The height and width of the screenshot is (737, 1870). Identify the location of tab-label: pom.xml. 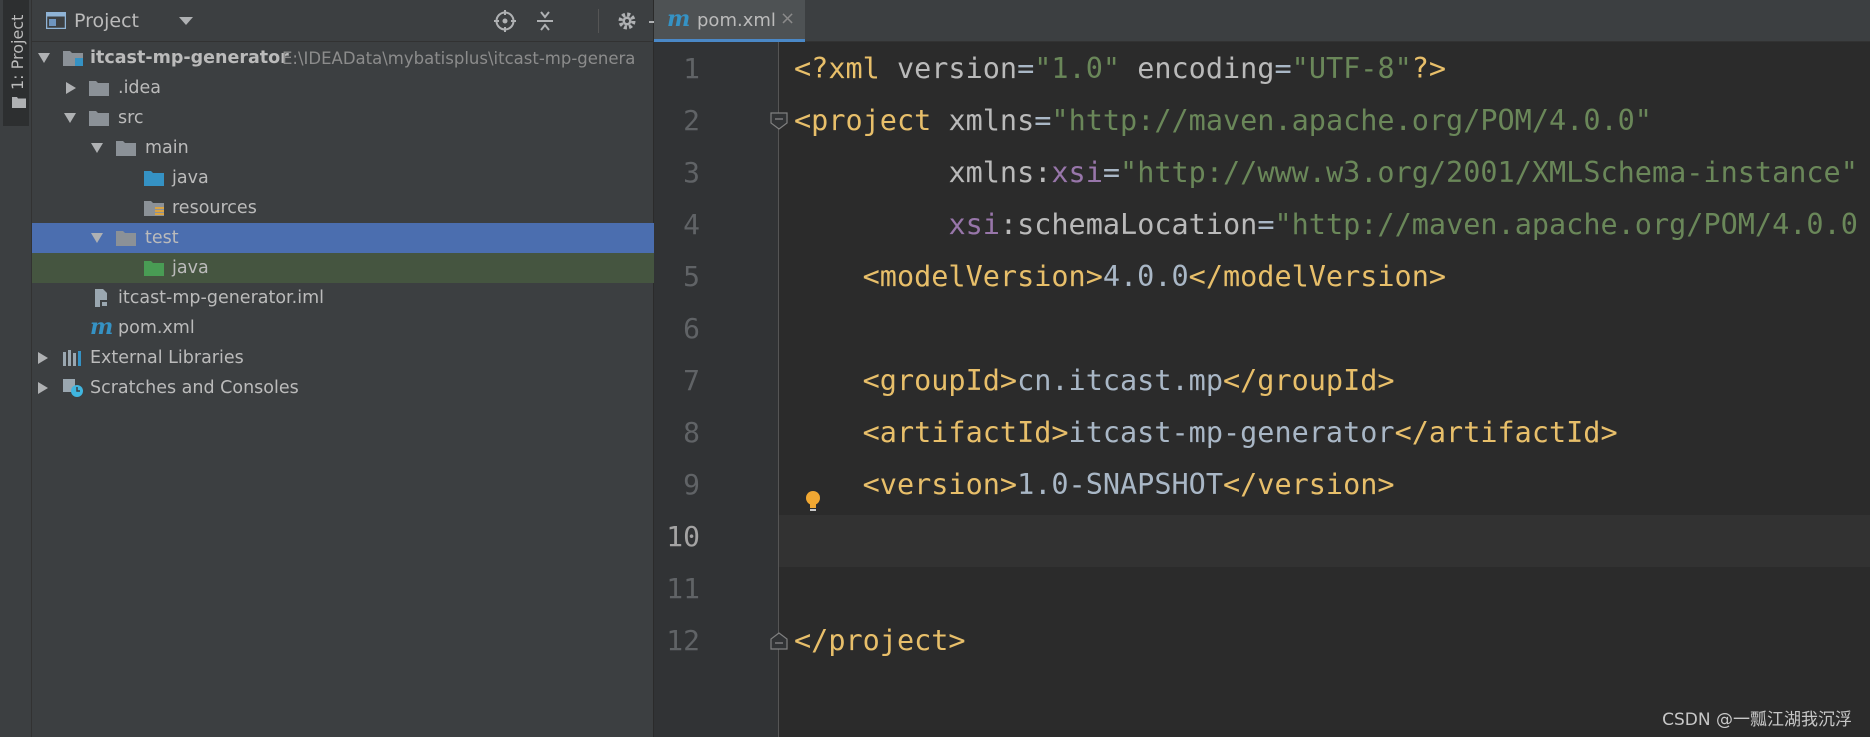
(736, 20).